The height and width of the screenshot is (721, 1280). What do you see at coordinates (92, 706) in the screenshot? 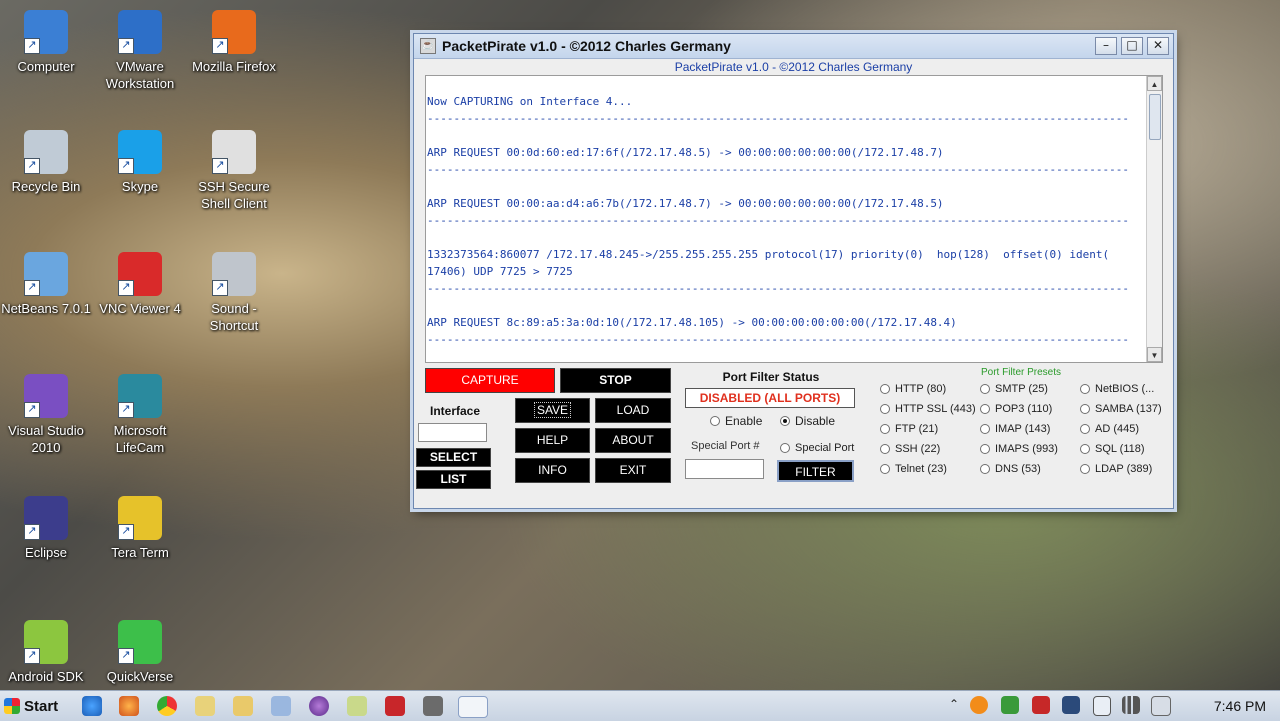
I see `internet-explorer-icon` at bounding box center [92, 706].